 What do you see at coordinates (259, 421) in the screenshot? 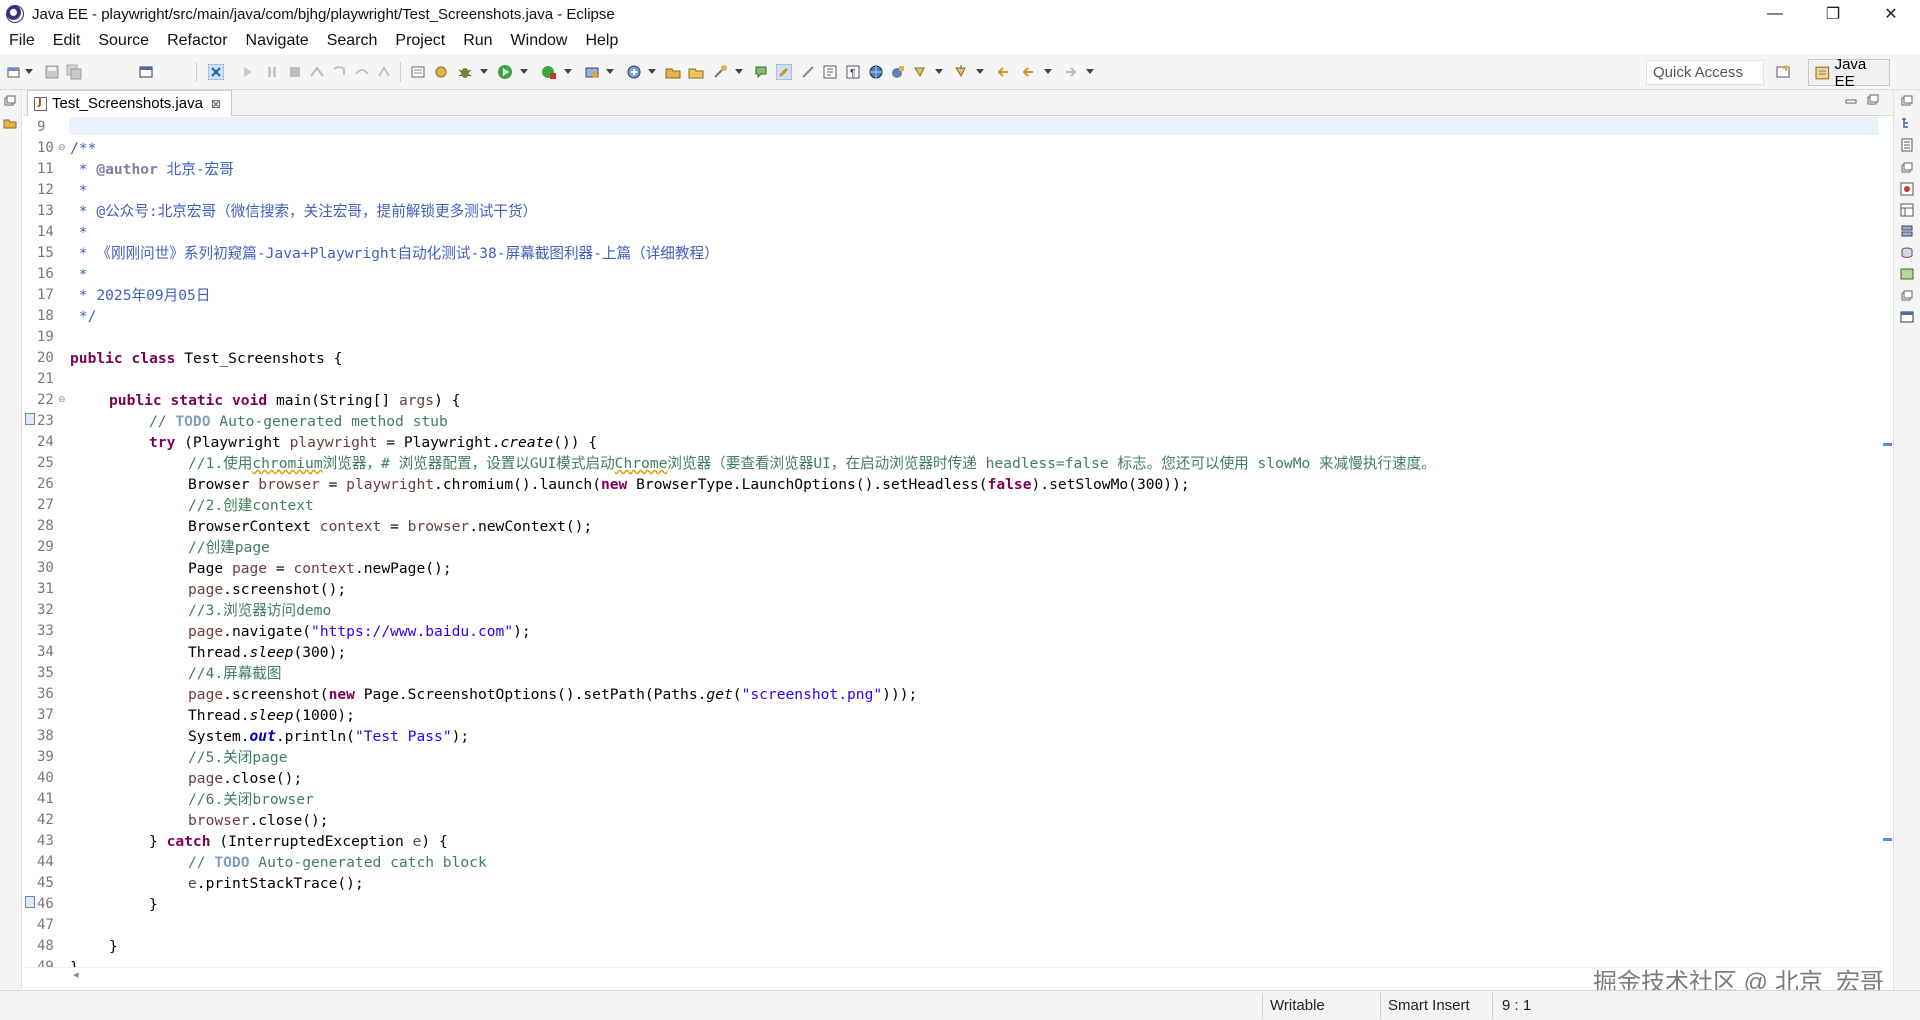
I see `code-line: // TODO Auto-generated method stub` at bounding box center [259, 421].